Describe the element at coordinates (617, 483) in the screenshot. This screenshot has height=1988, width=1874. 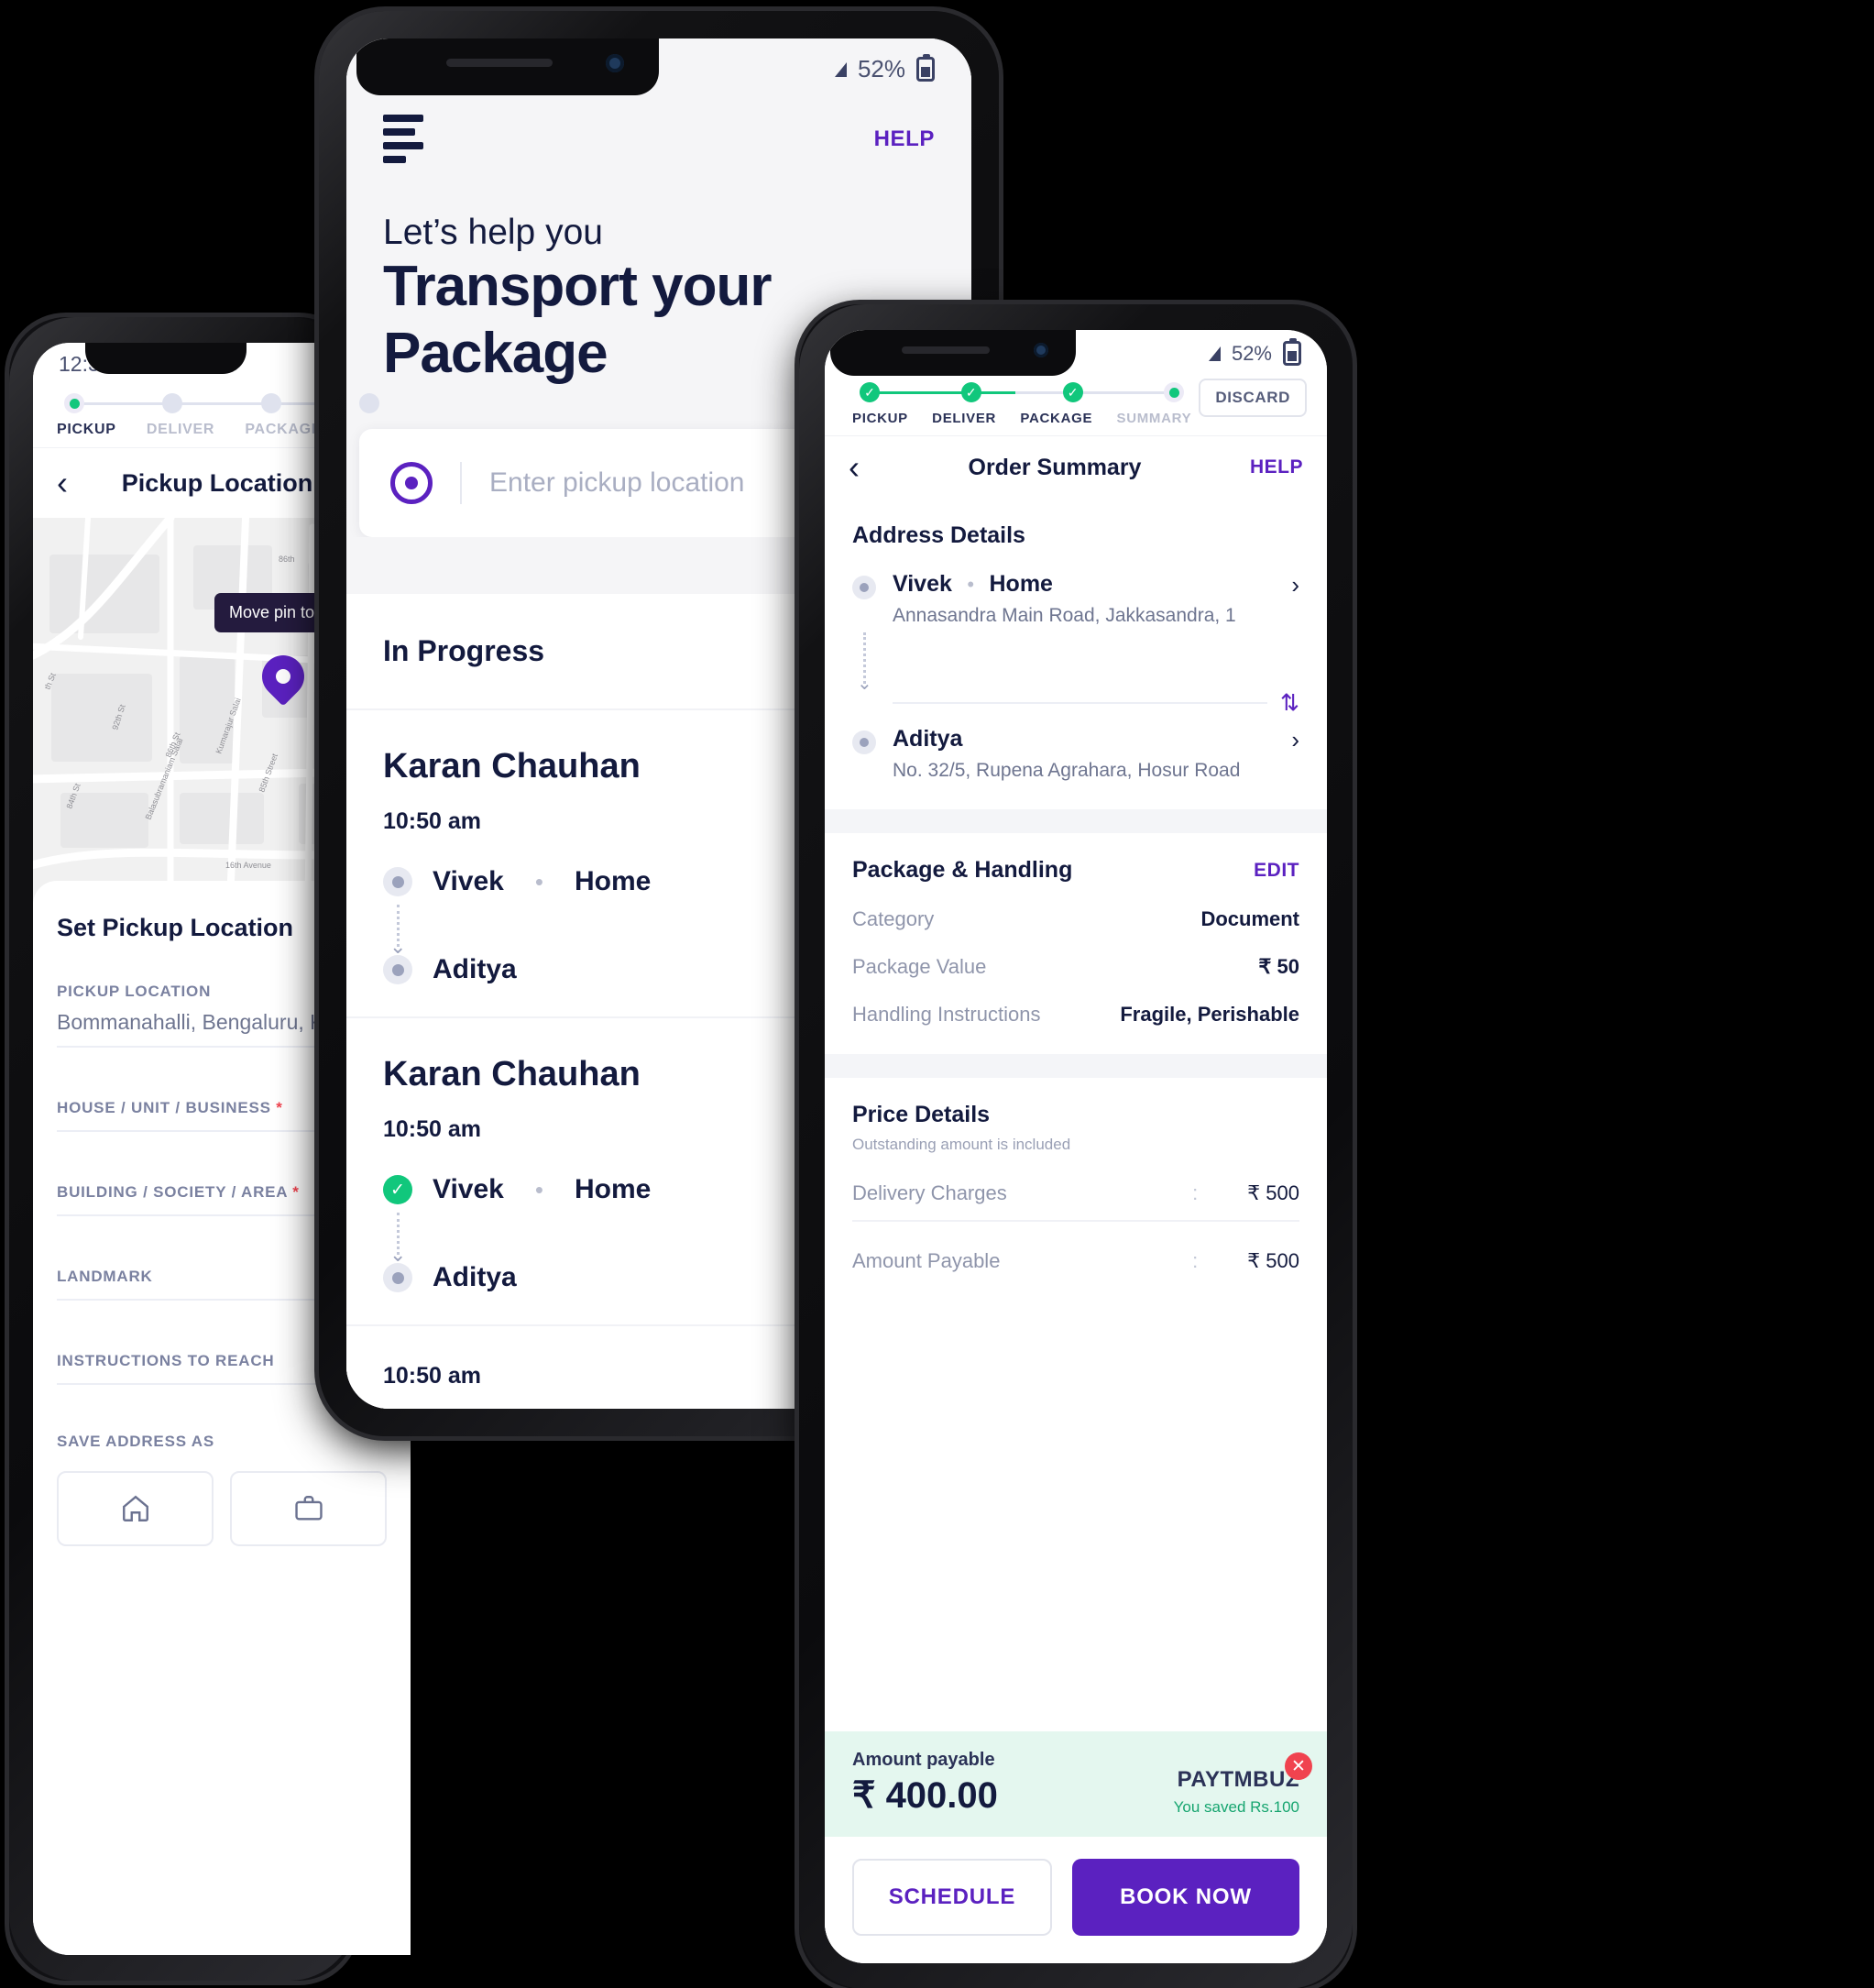
I see `search-input: Enter pickup location` at that location.